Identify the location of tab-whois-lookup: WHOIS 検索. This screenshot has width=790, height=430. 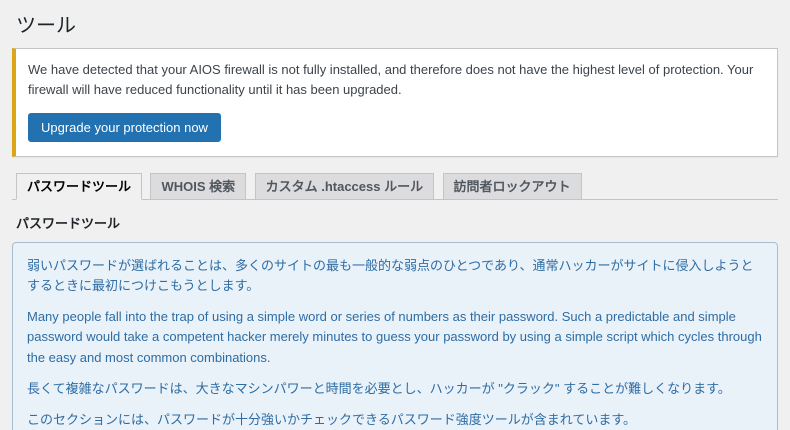
(198, 186).